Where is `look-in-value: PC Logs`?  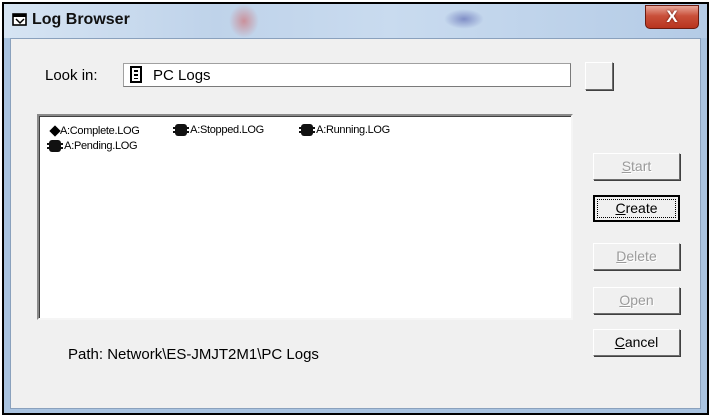 look-in-value: PC Logs is located at coordinates (182, 75).